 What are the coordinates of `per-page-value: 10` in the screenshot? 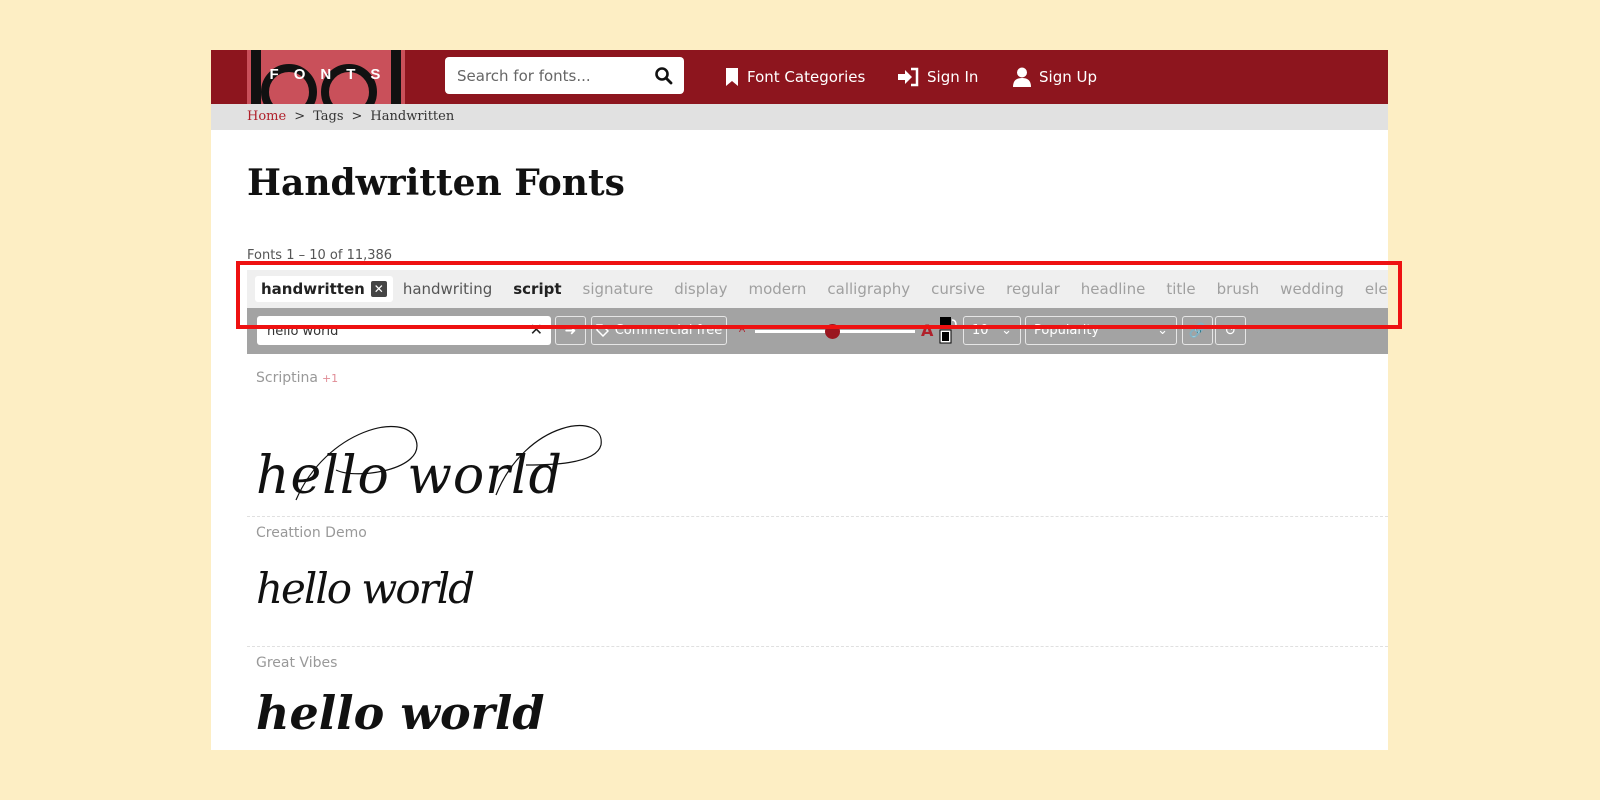 It's located at (980, 330).